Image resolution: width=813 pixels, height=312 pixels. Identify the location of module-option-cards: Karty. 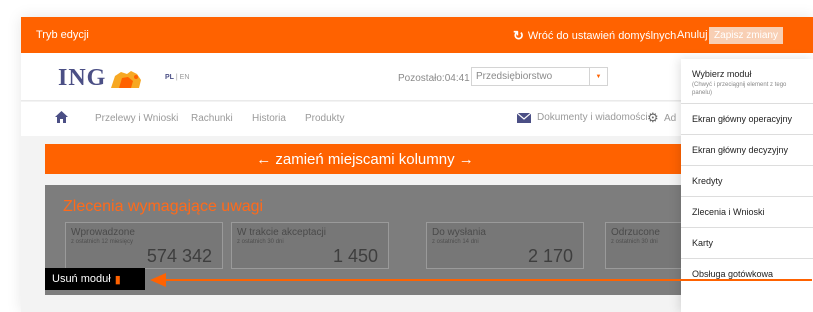
(747, 242).